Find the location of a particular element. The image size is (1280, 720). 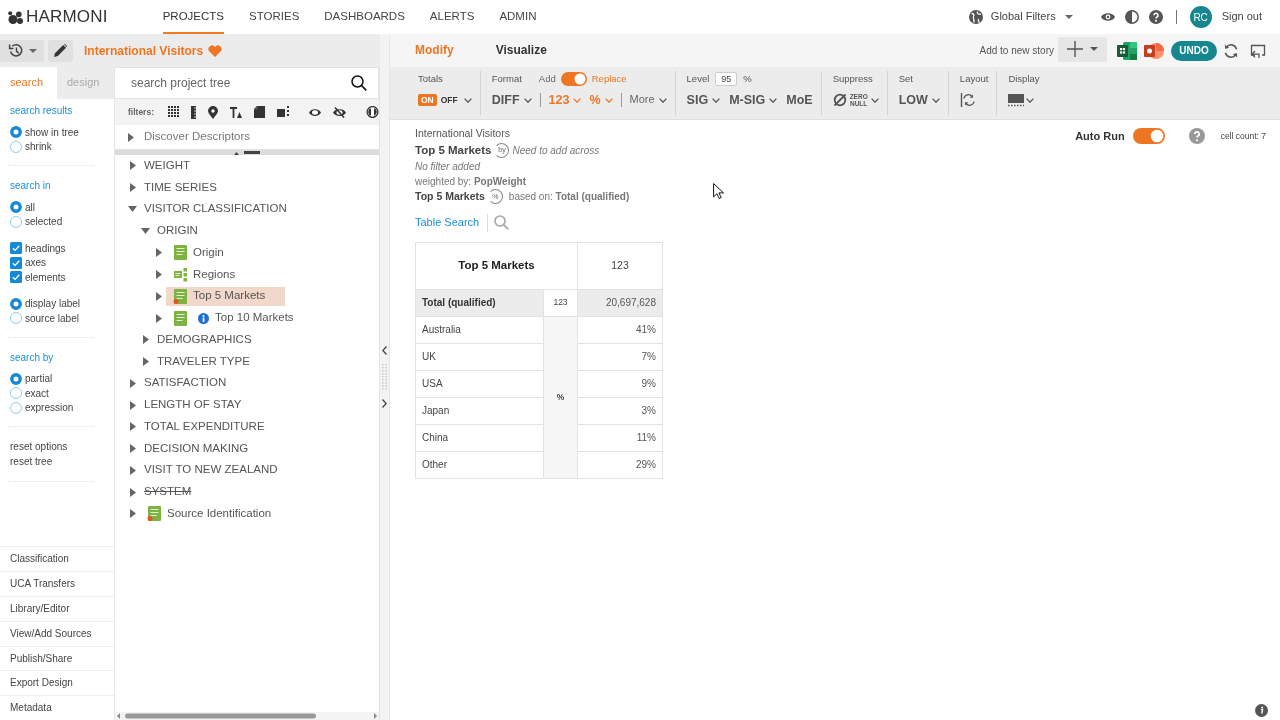

tree-item: SYSTEM is located at coordinates (168, 492).